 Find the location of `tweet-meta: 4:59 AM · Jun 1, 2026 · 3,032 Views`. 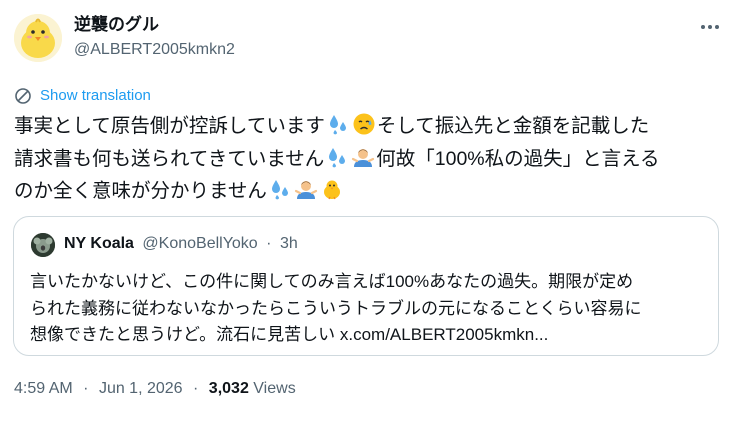

tweet-meta: 4:59 AM · Jun 1, 2026 · 3,032 Views is located at coordinates (155, 389).